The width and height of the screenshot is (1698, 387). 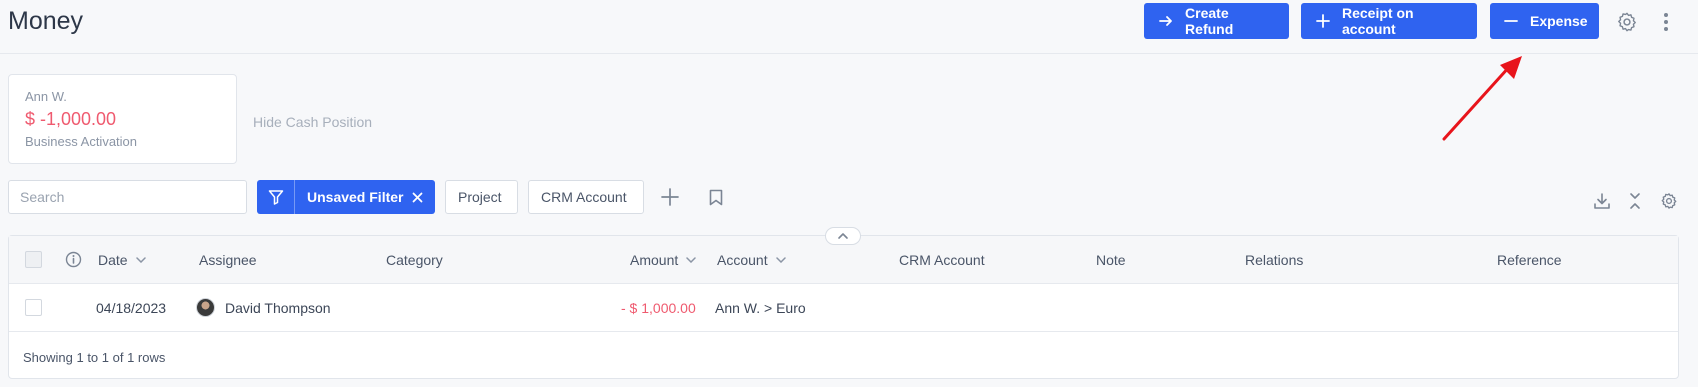 What do you see at coordinates (1209, 21) in the screenshot?
I see `create-refund-label: Create Refund` at bounding box center [1209, 21].